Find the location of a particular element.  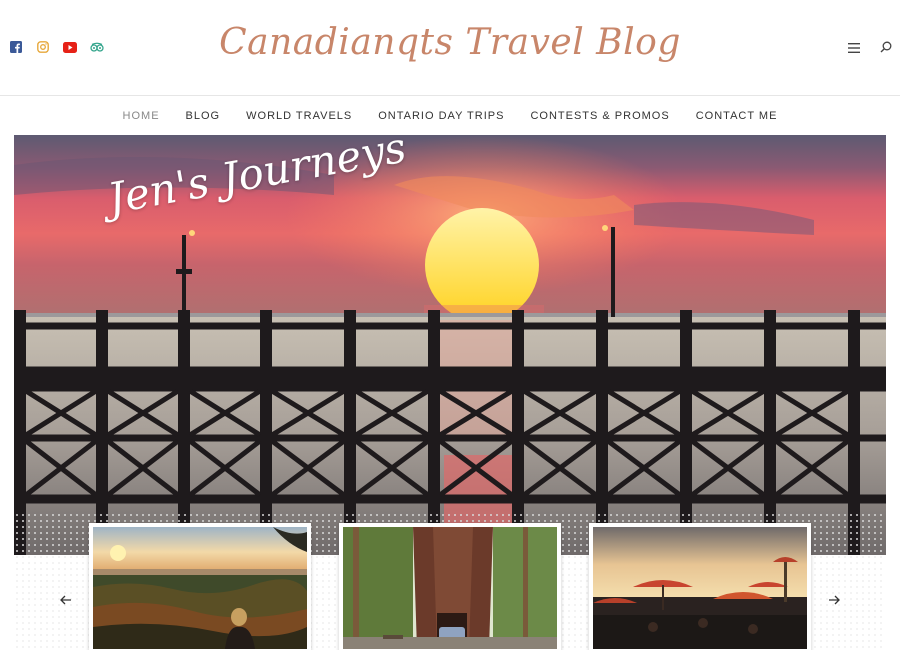

search-icon is located at coordinates (886, 49).